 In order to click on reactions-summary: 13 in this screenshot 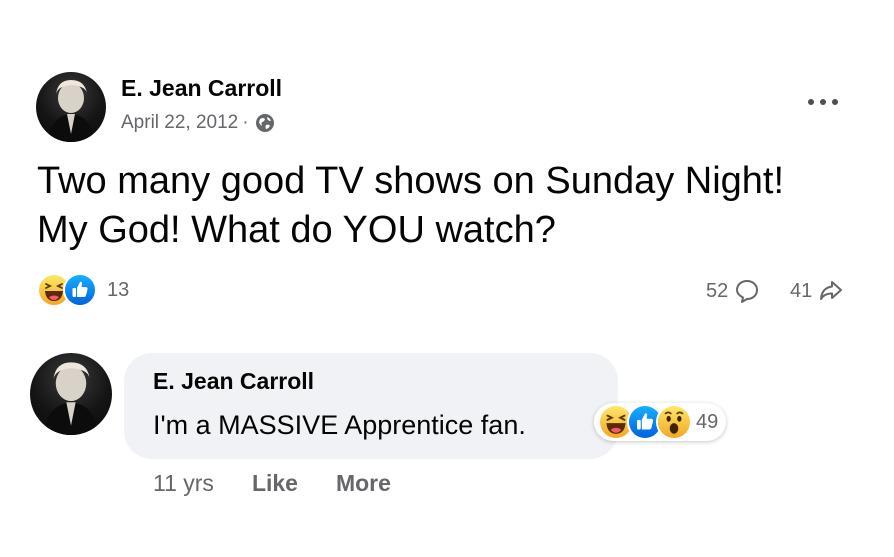, I will do `click(83, 290)`.